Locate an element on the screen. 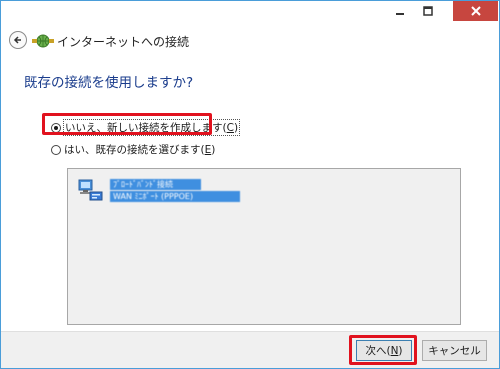  cancel-button: キャンセル is located at coordinates (454, 350).